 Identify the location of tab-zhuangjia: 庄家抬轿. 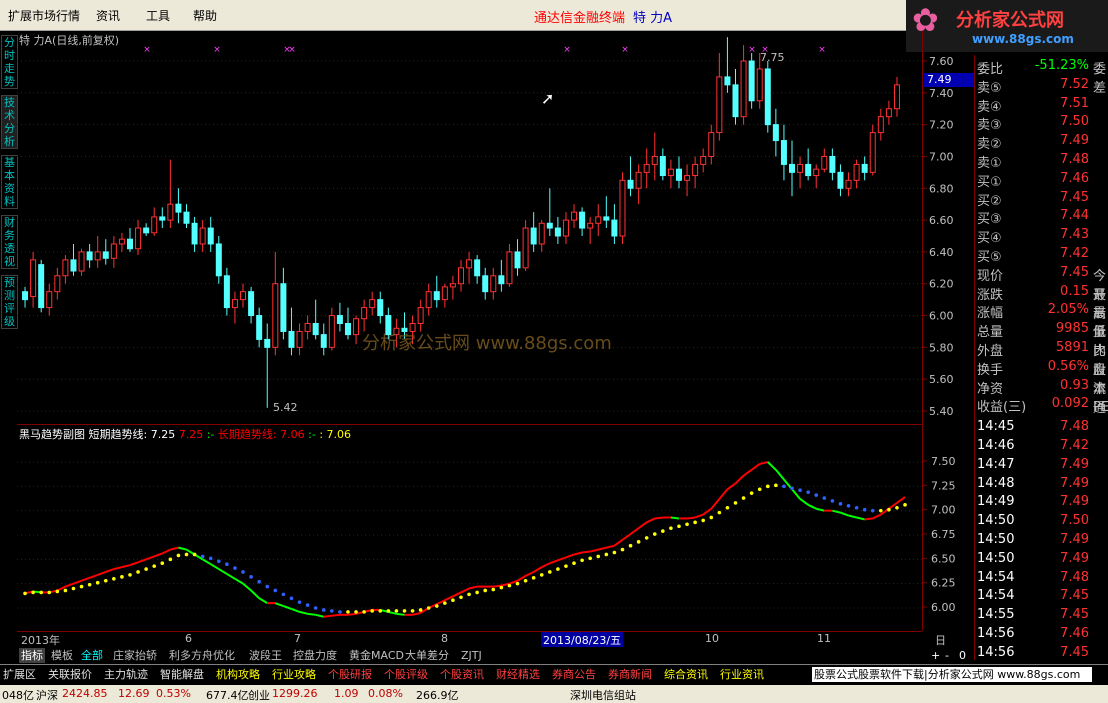
(135, 655).